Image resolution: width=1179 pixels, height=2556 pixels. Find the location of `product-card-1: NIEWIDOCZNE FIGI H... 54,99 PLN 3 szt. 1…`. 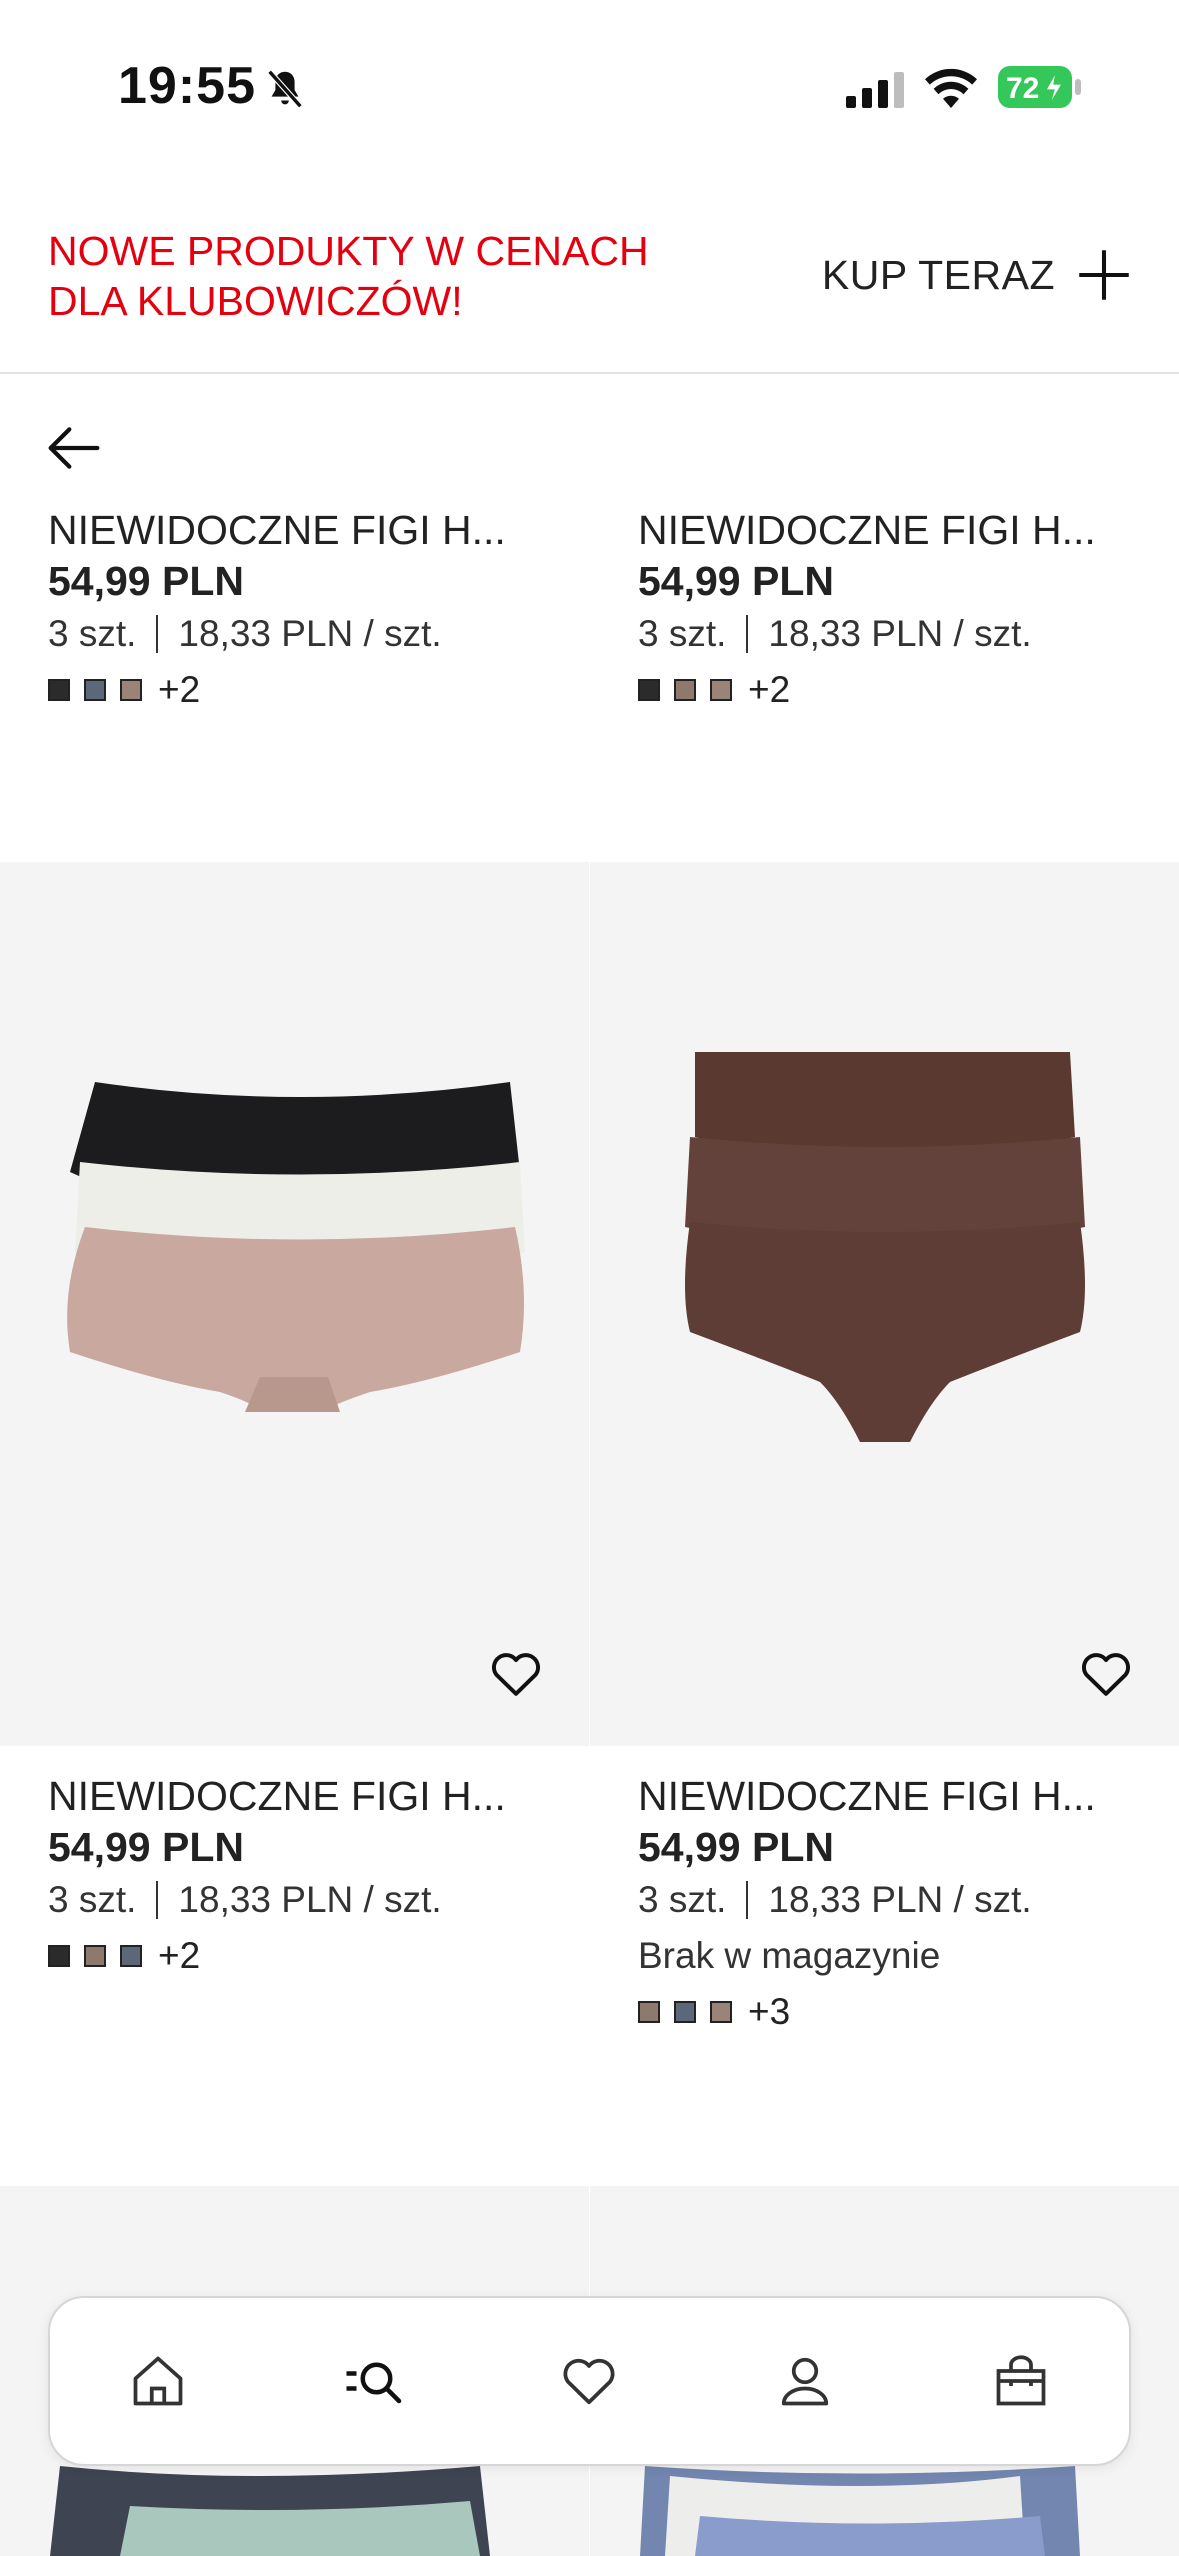

product-card-1: NIEWIDOCZNE FIGI H... 54,99 PLN 3 szt. 1… is located at coordinates (318, 611).